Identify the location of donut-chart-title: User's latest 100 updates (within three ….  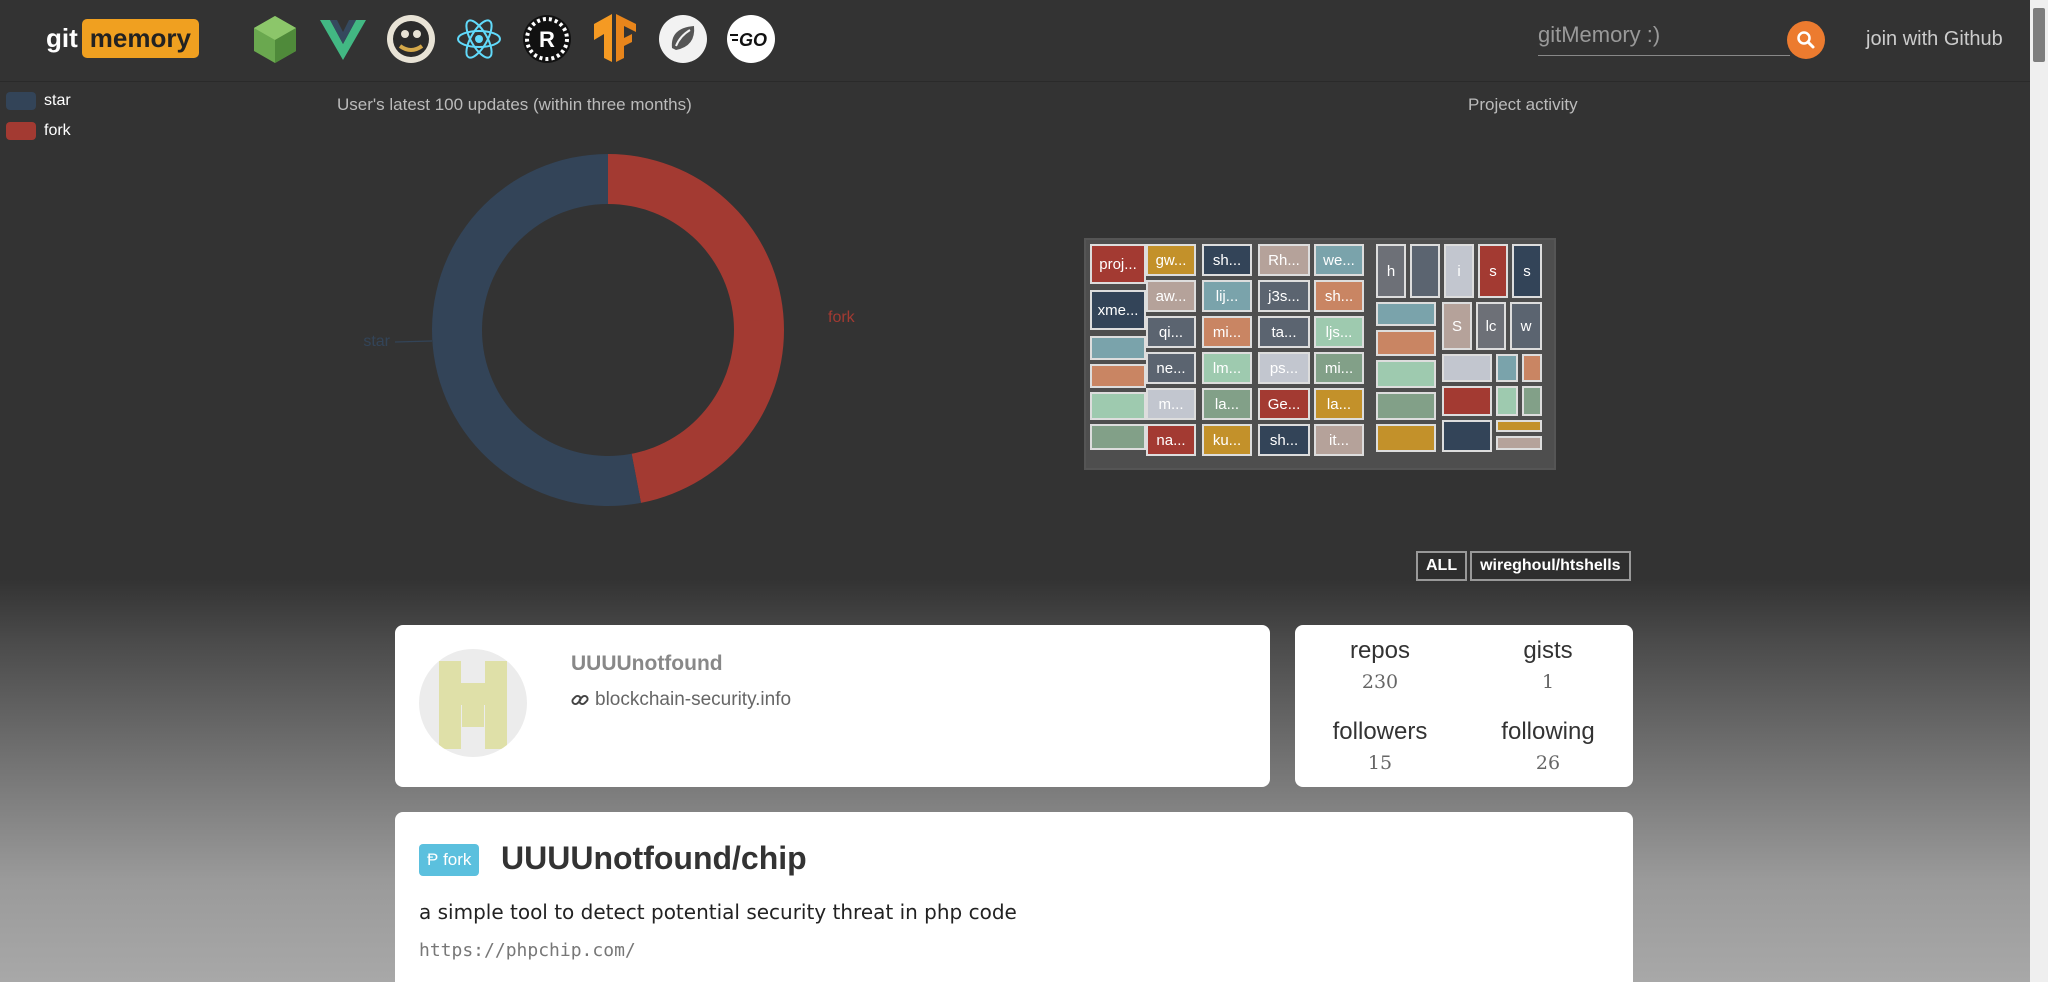
(514, 104).